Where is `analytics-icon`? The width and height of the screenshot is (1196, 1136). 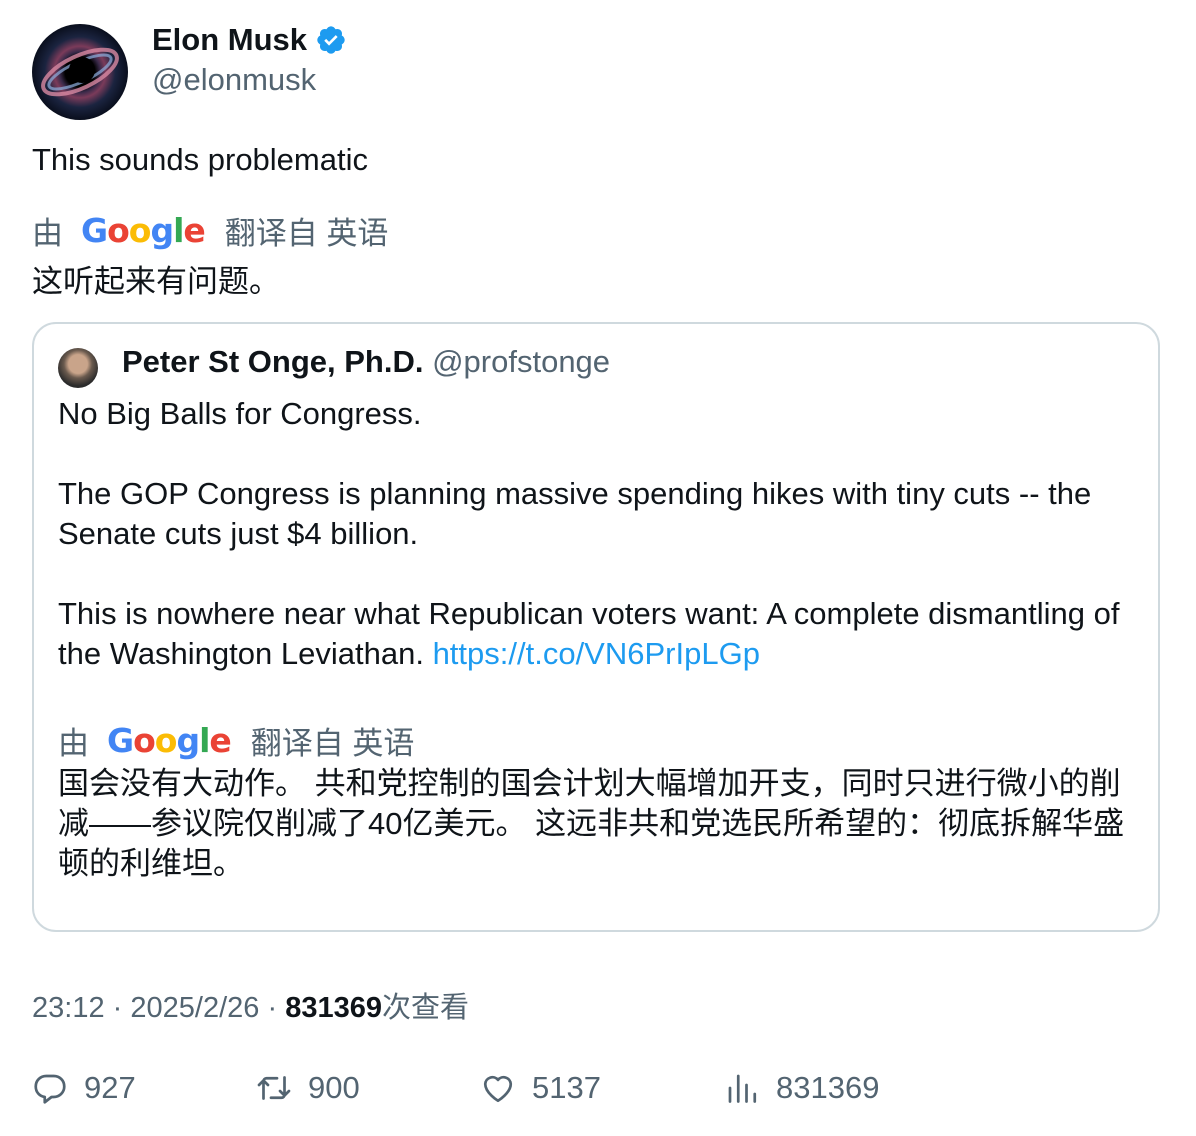 analytics-icon is located at coordinates (742, 1088).